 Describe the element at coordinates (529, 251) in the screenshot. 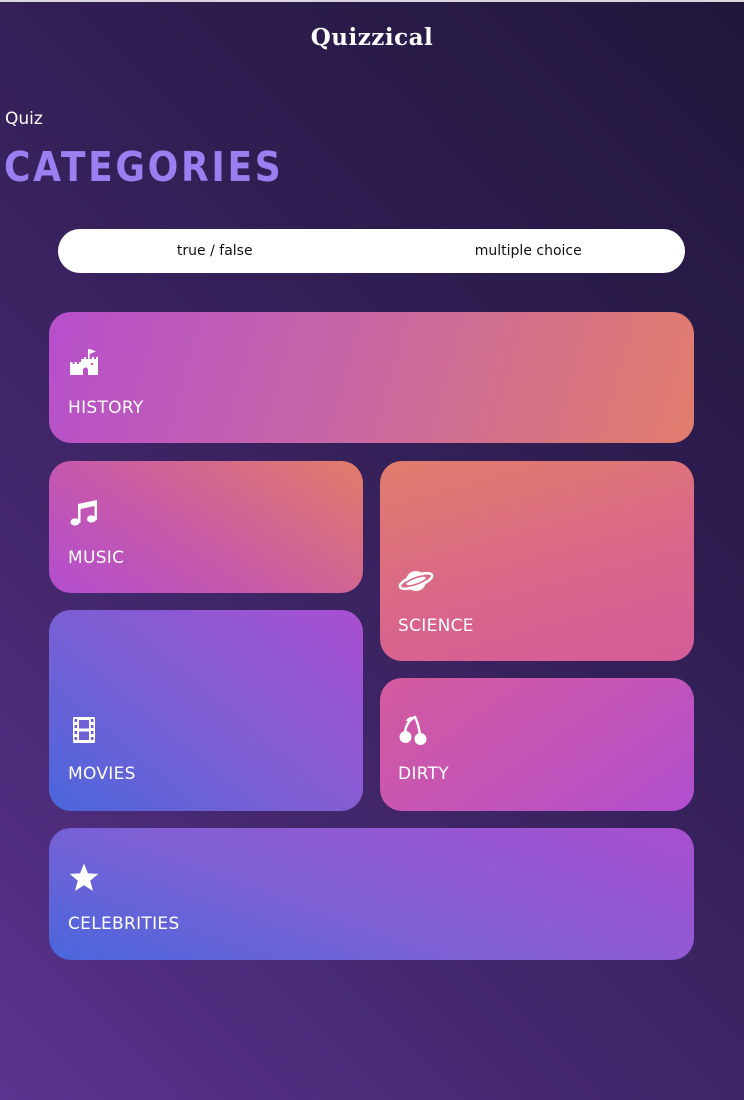

I see `multiple-choice-option: multiple choice` at that location.